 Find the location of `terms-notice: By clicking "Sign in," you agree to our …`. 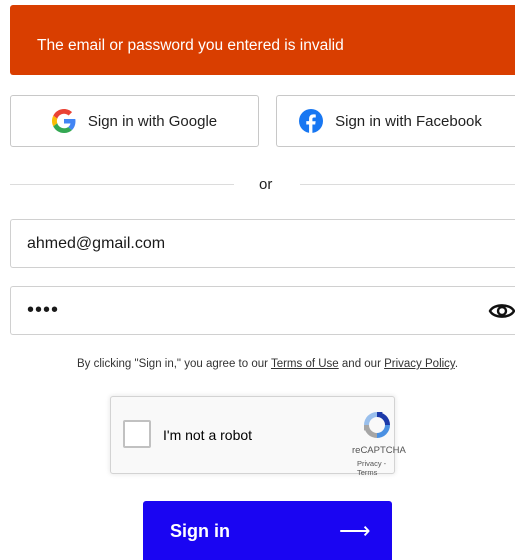

terms-notice: By clicking "Sign in," you agree to our … is located at coordinates (257, 364).